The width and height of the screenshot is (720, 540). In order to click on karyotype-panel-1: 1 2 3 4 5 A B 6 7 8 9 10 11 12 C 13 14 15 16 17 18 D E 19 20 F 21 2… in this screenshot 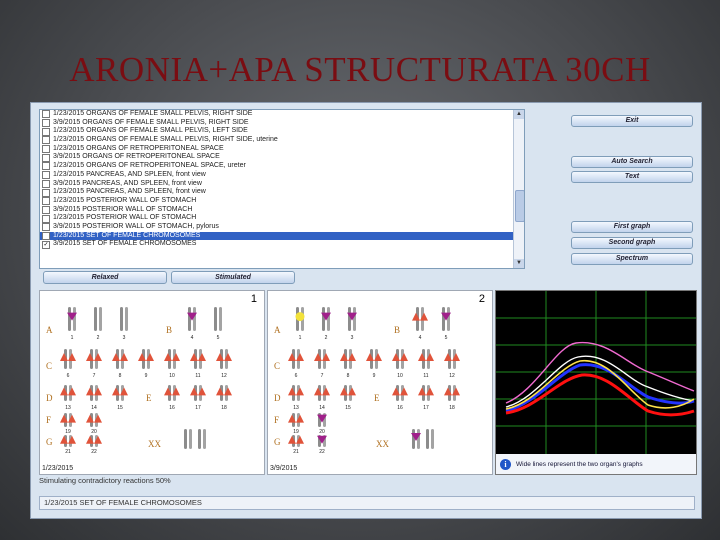, I will do `click(152, 382)`.